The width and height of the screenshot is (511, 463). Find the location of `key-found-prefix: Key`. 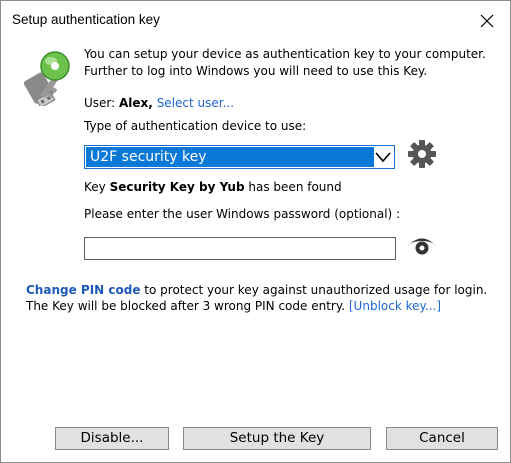

key-found-prefix: Key is located at coordinates (95, 187).